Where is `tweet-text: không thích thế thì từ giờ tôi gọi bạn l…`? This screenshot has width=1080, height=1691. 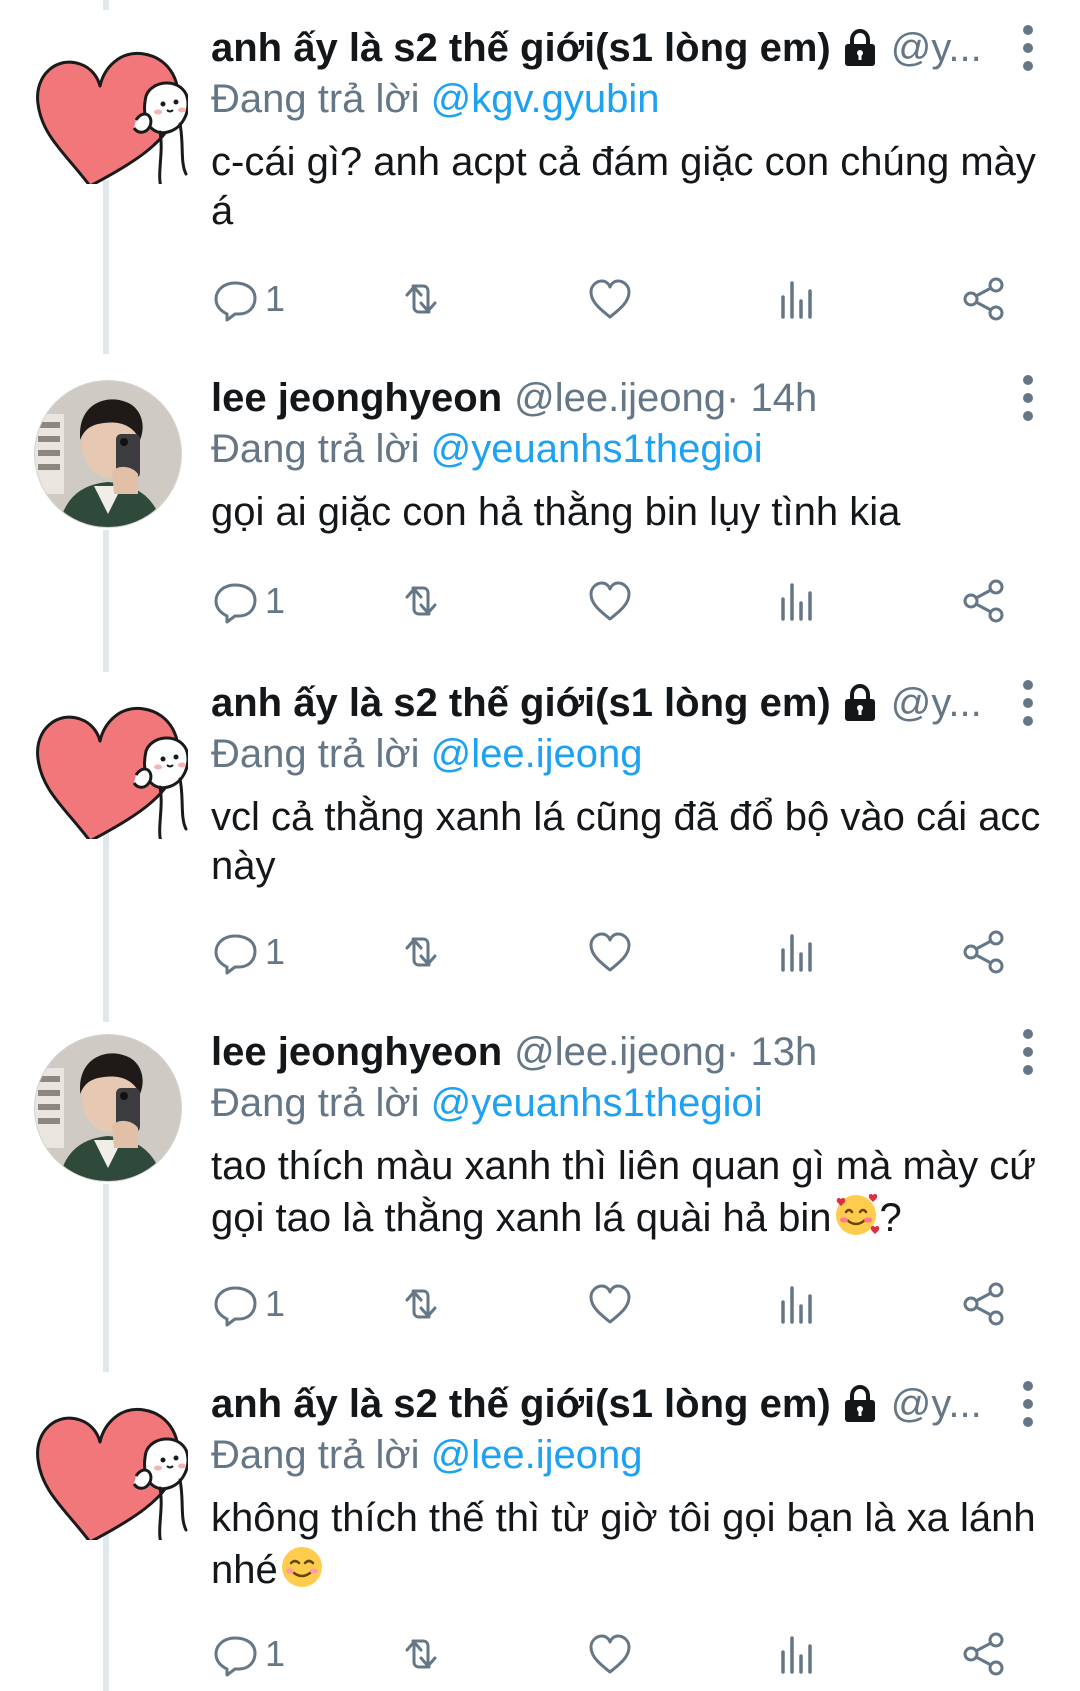
tweet-text: không thích thế thì từ giờ tôi gọi bạn l… is located at coordinates (630, 1544).